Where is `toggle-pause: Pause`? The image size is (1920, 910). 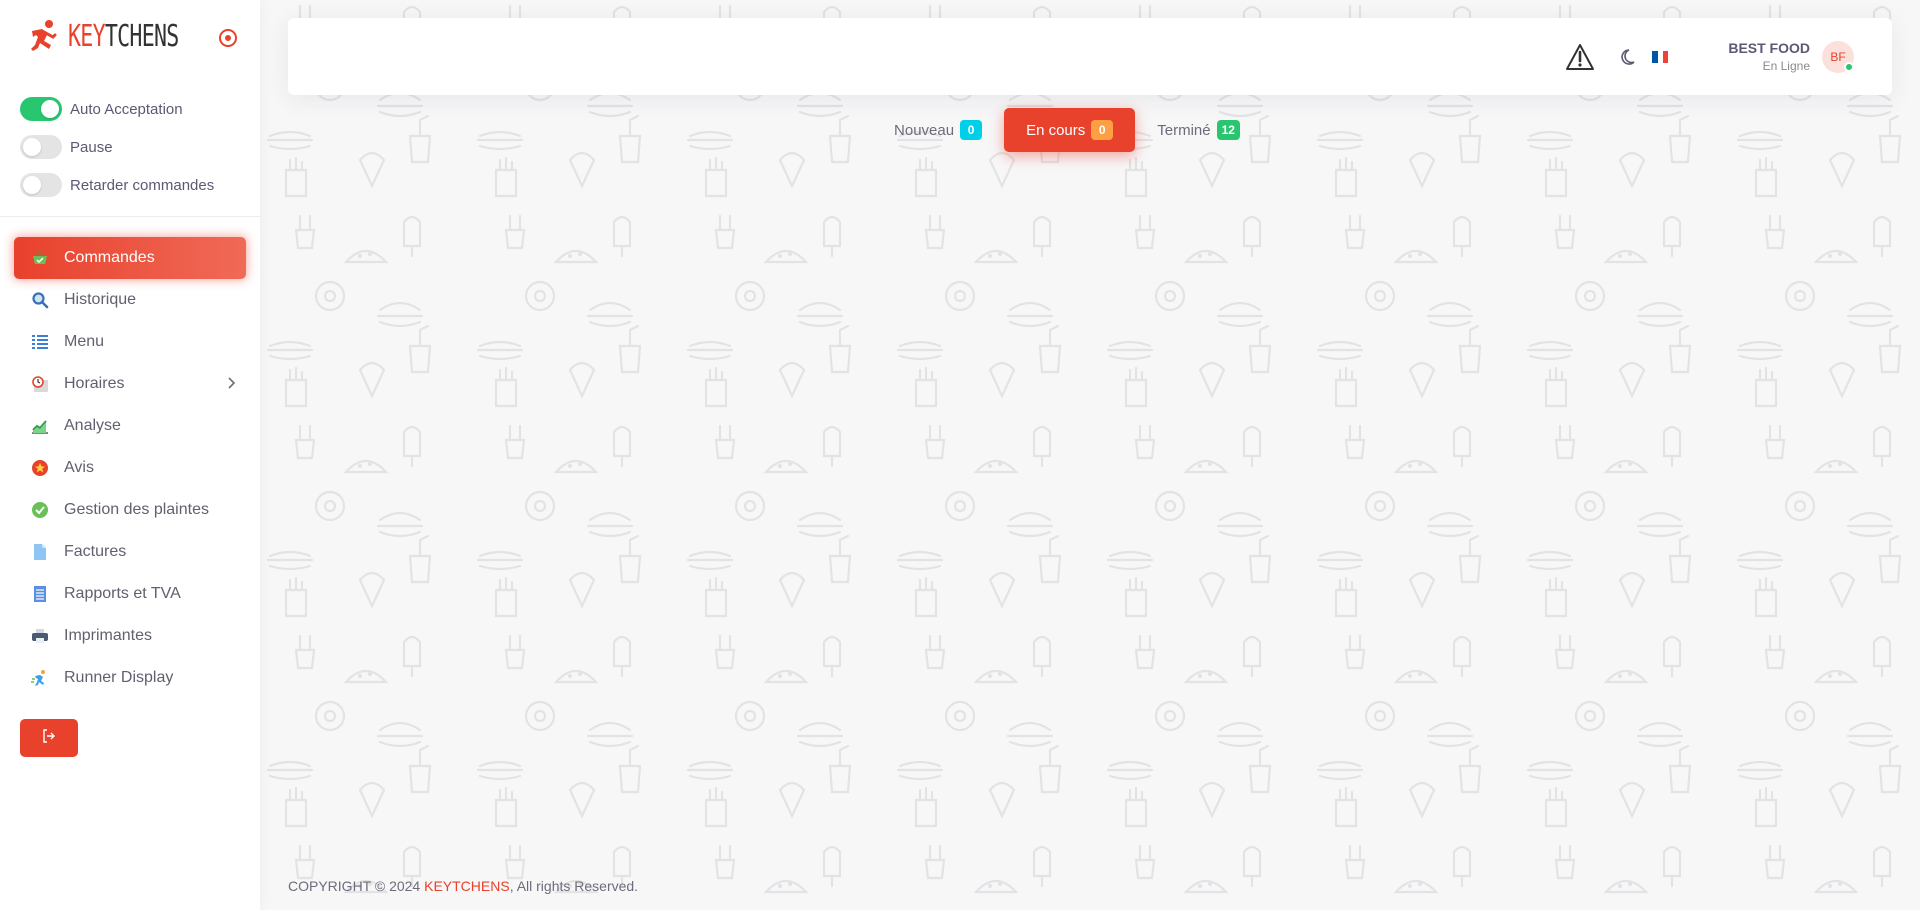
toggle-pause: Pause is located at coordinates (130, 147).